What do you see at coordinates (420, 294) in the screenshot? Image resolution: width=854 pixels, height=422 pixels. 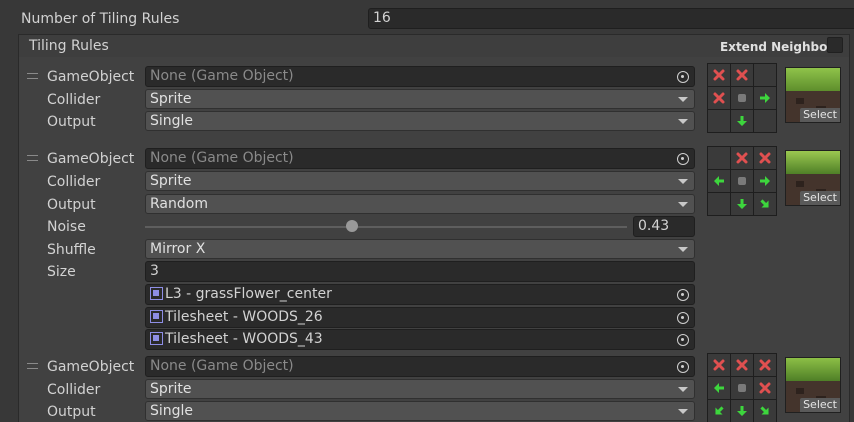 I see `sprite-field-1: L3 - grassFlower_center` at bounding box center [420, 294].